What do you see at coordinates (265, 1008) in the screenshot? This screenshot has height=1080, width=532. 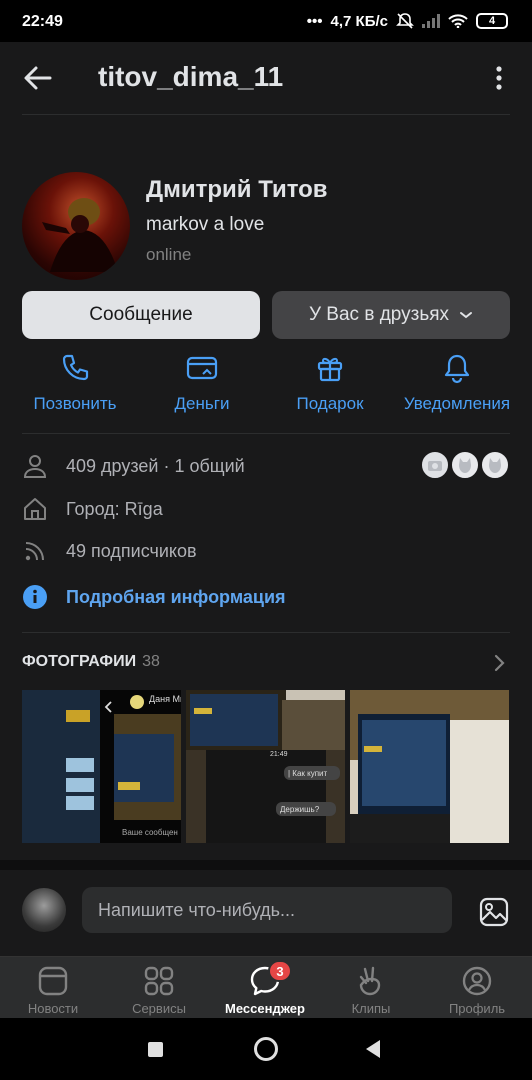 I see `tab-messenger-label: Мессенджер` at bounding box center [265, 1008].